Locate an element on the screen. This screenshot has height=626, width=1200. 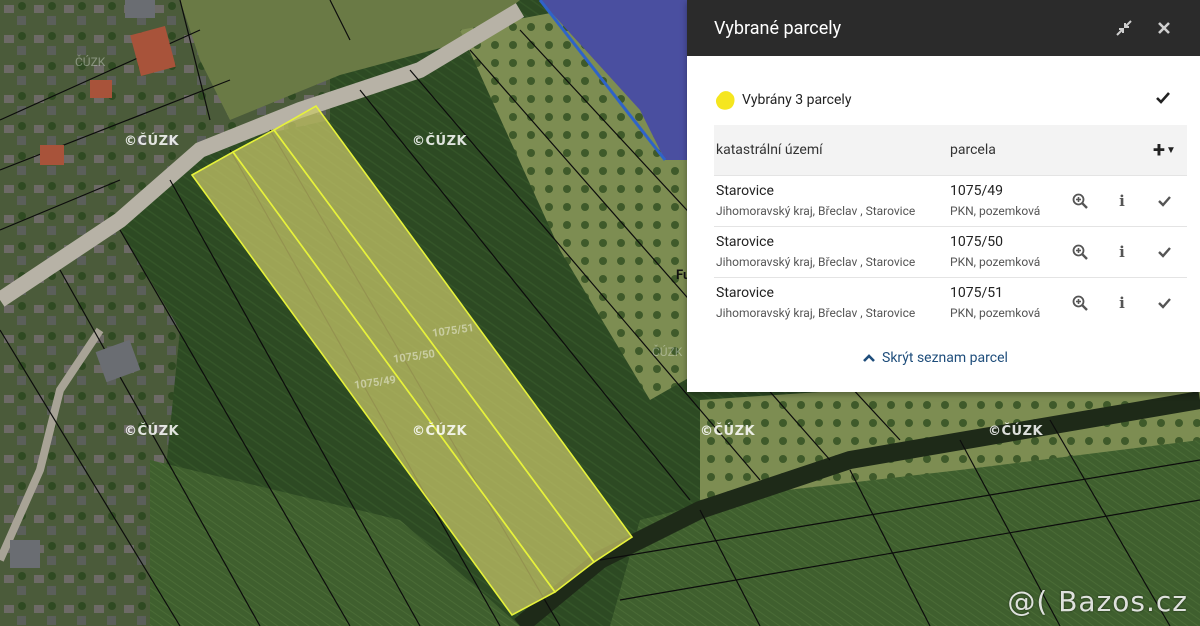
add-parcel-dropdown-button: + ▼ is located at coordinates (1164, 150).